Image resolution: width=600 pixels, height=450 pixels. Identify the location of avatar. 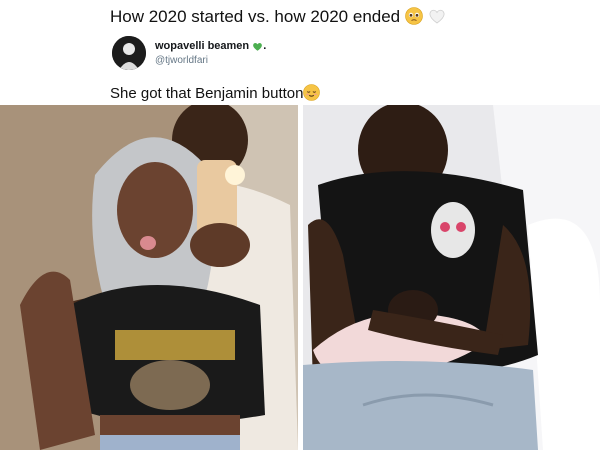
(129, 53).